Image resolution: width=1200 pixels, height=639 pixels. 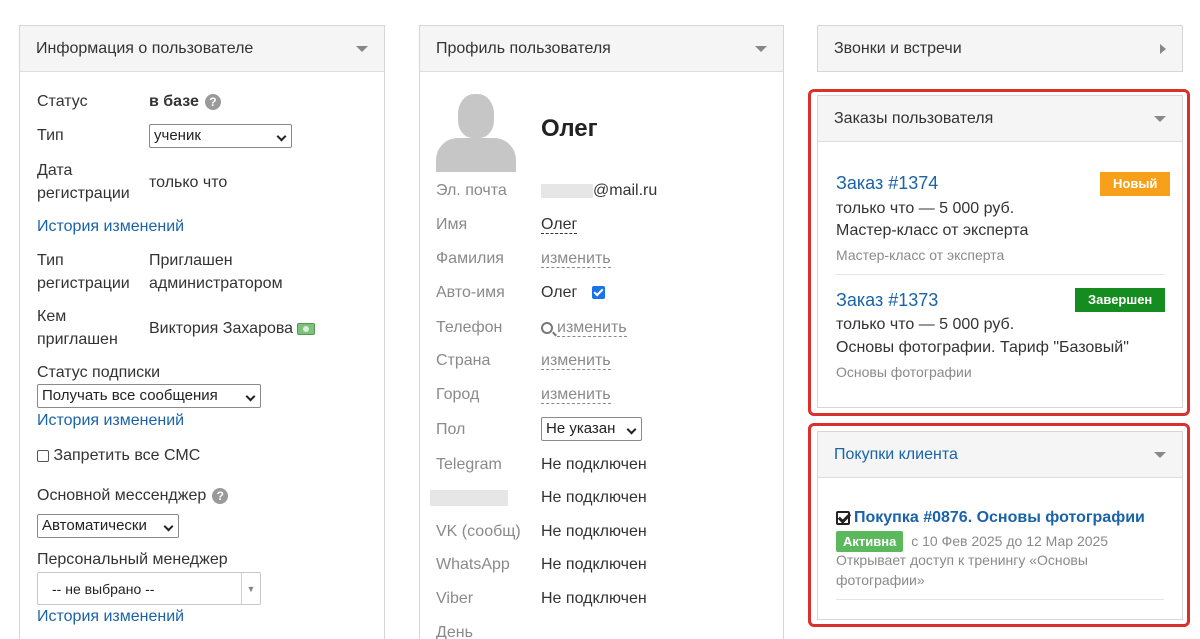 I want to click on calls-title: Звонки и встречи, so click(x=898, y=48).